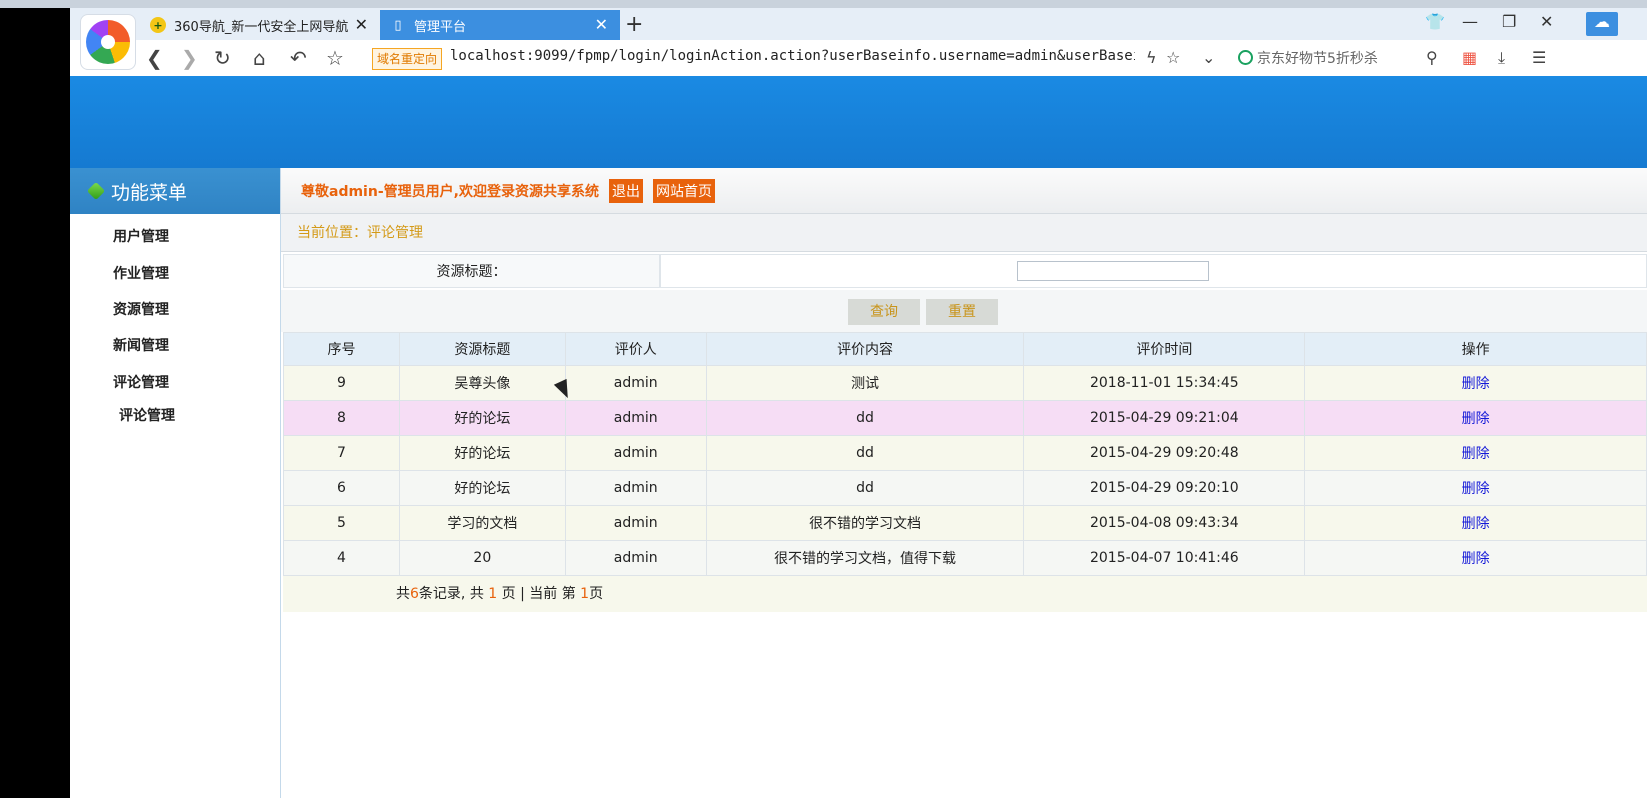 This screenshot has width=1647, height=798. What do you see at coordinates (108, 42) in the screenshot?
I see `browser-logo` at bounding box center [108, 42].